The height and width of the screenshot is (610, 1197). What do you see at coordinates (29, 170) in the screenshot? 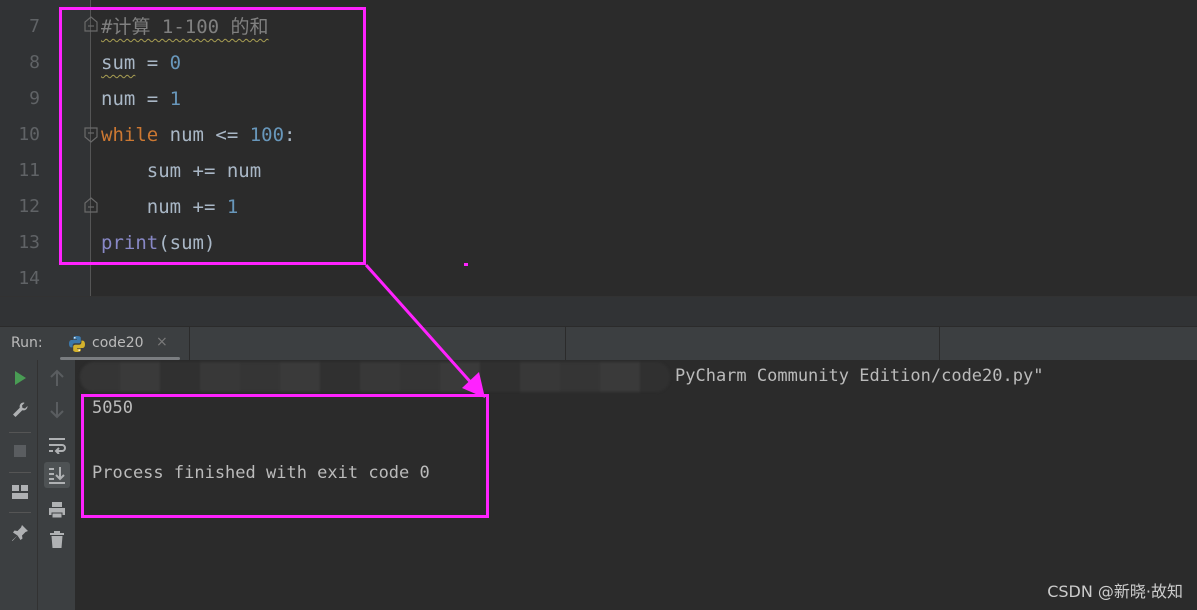
I see `line-number: 11` at bounding box center [29, 170].